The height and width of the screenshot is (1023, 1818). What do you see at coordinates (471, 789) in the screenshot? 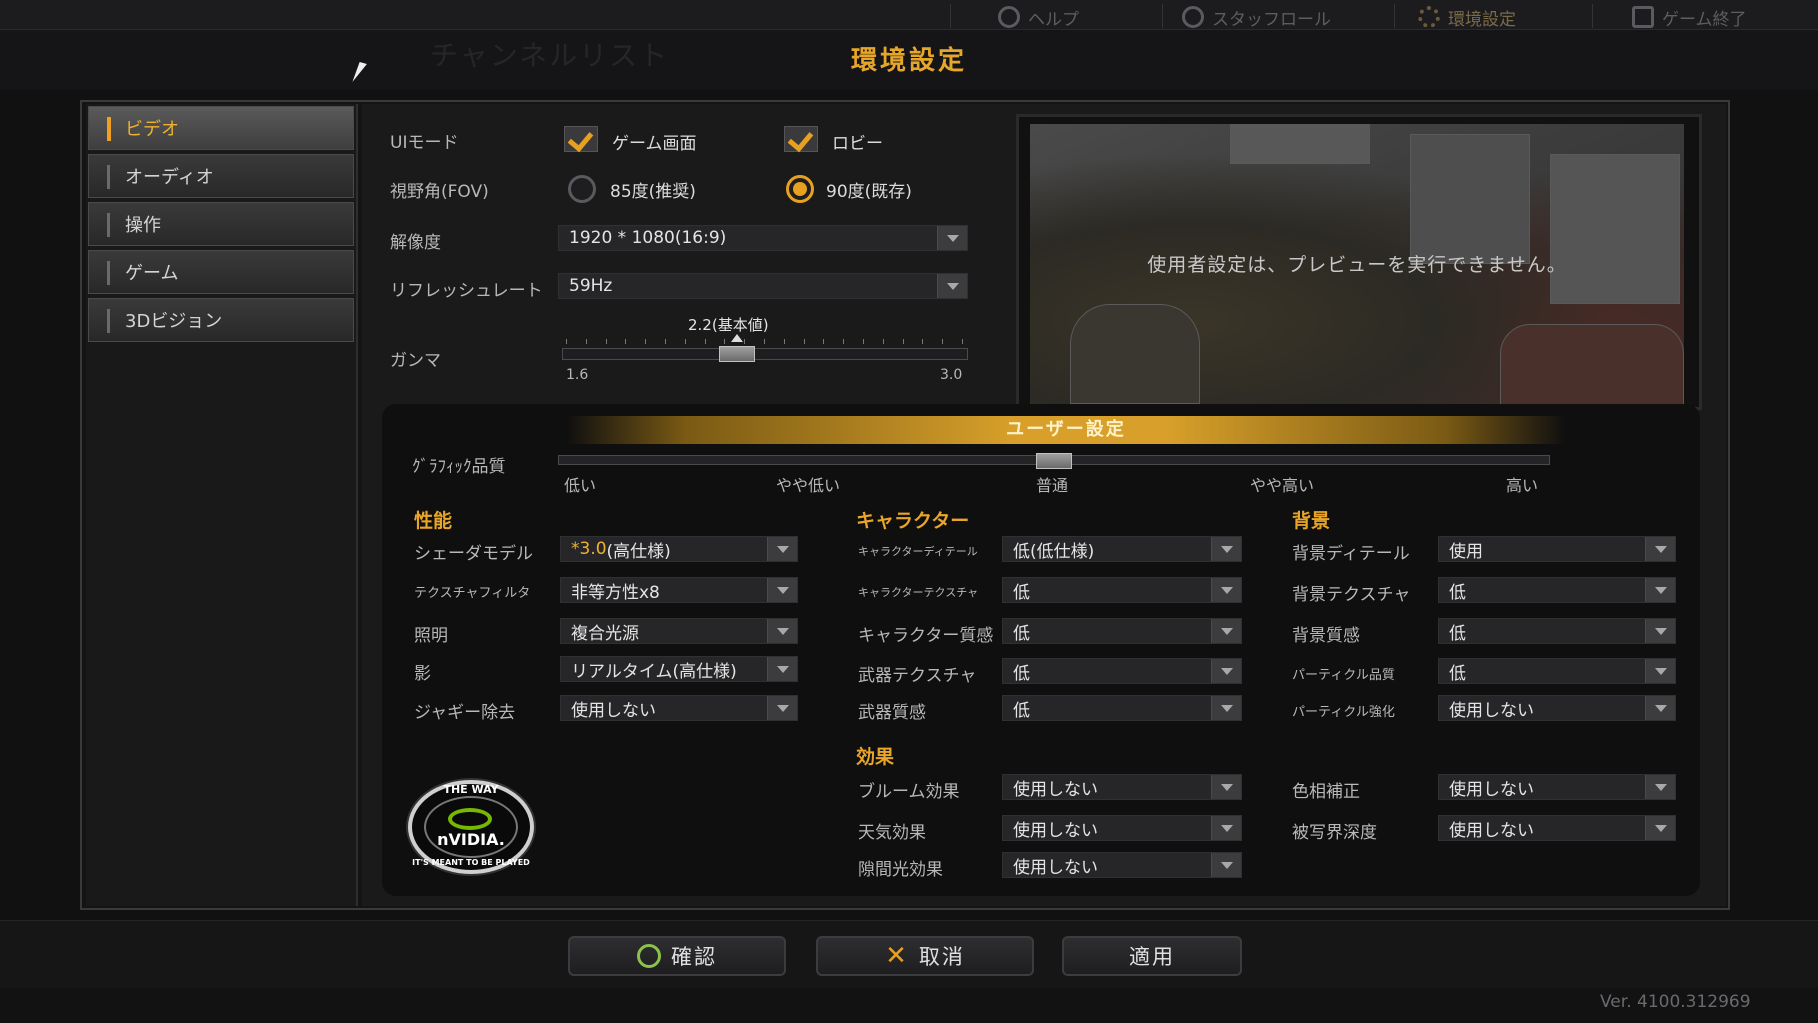
I see `nvidia-logo-top-text: THE WAY` at bounding box center [471, 789].